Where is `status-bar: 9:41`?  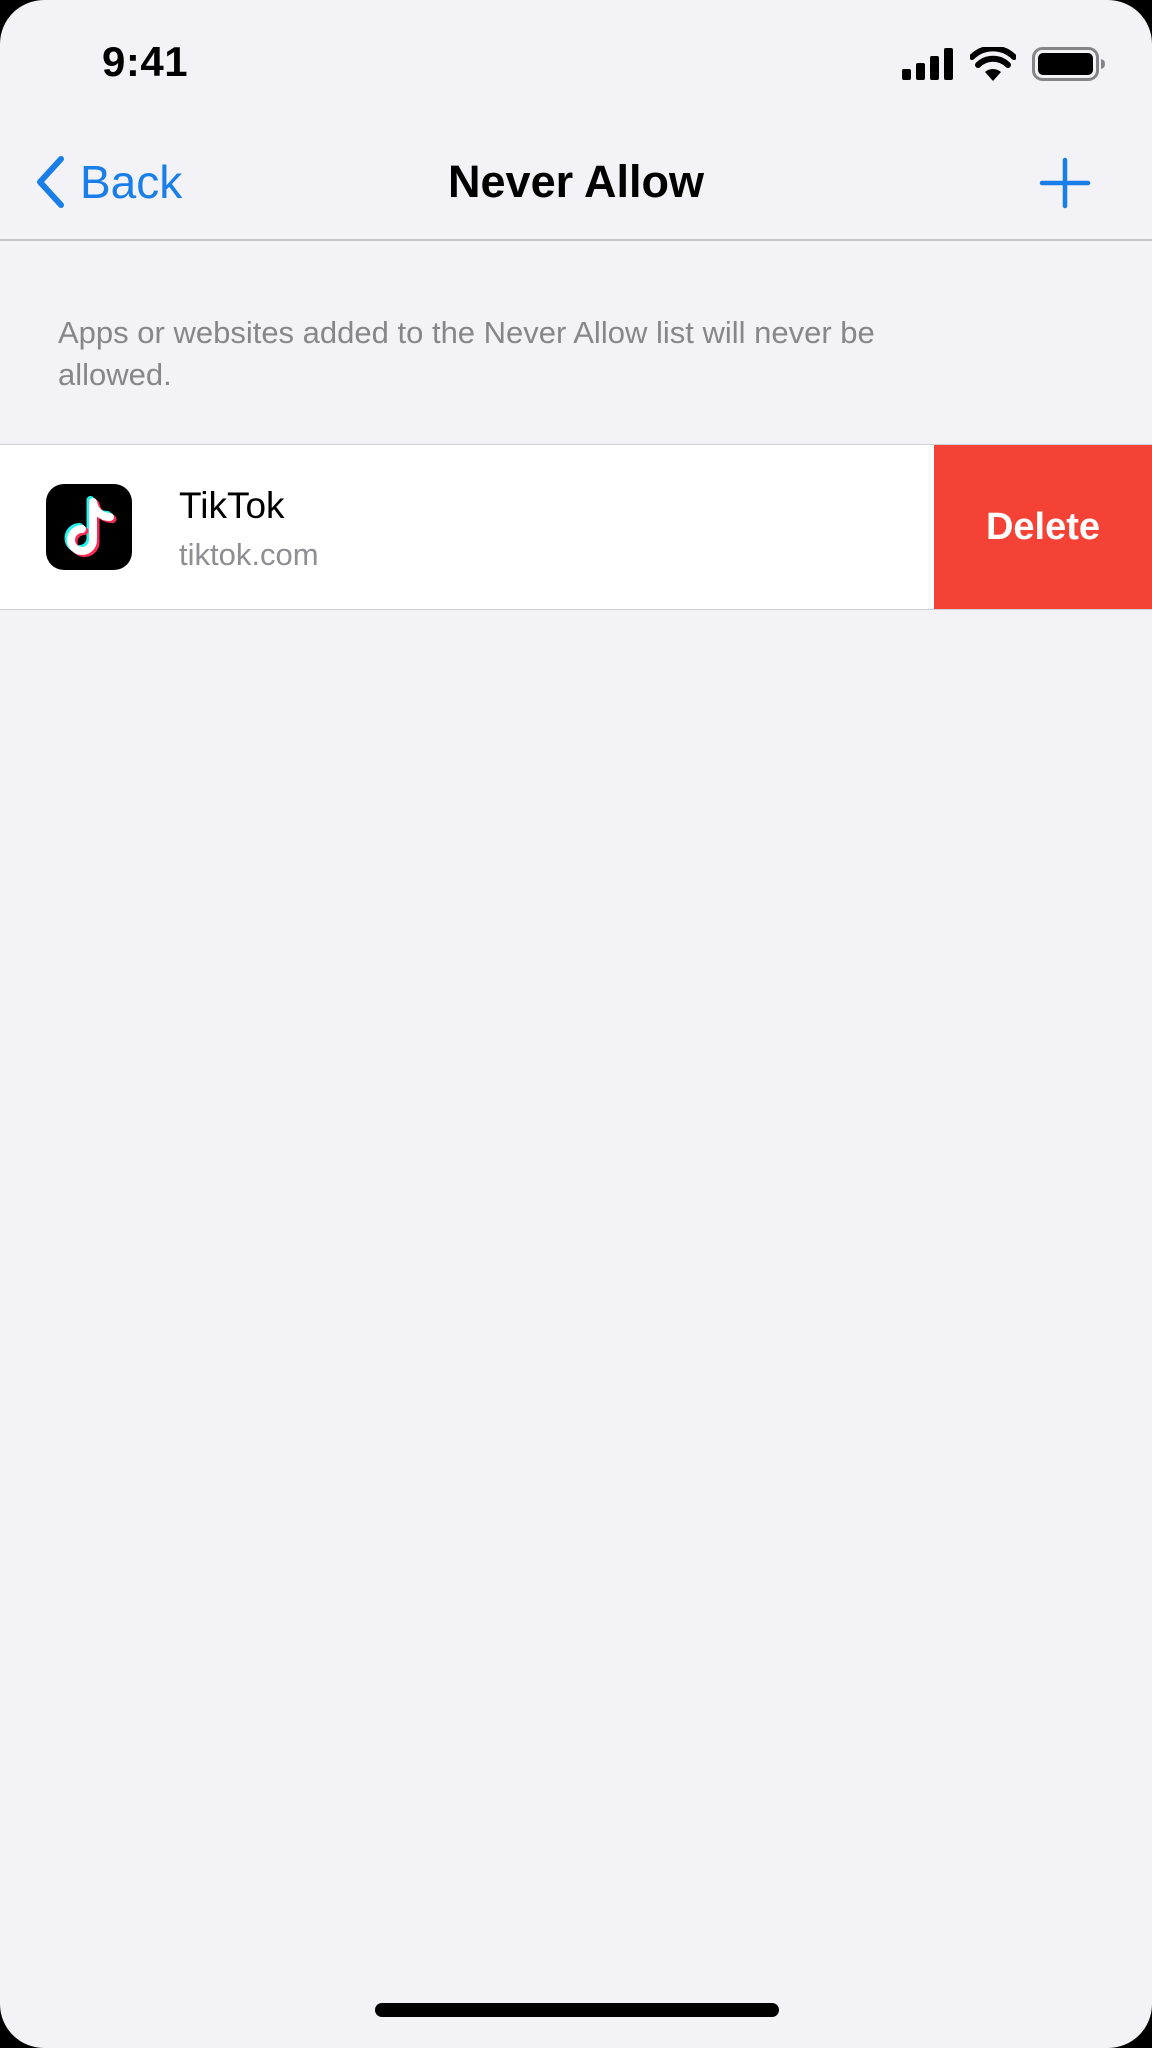
status-bar: 9:41 is located at coordinates (576, 60).